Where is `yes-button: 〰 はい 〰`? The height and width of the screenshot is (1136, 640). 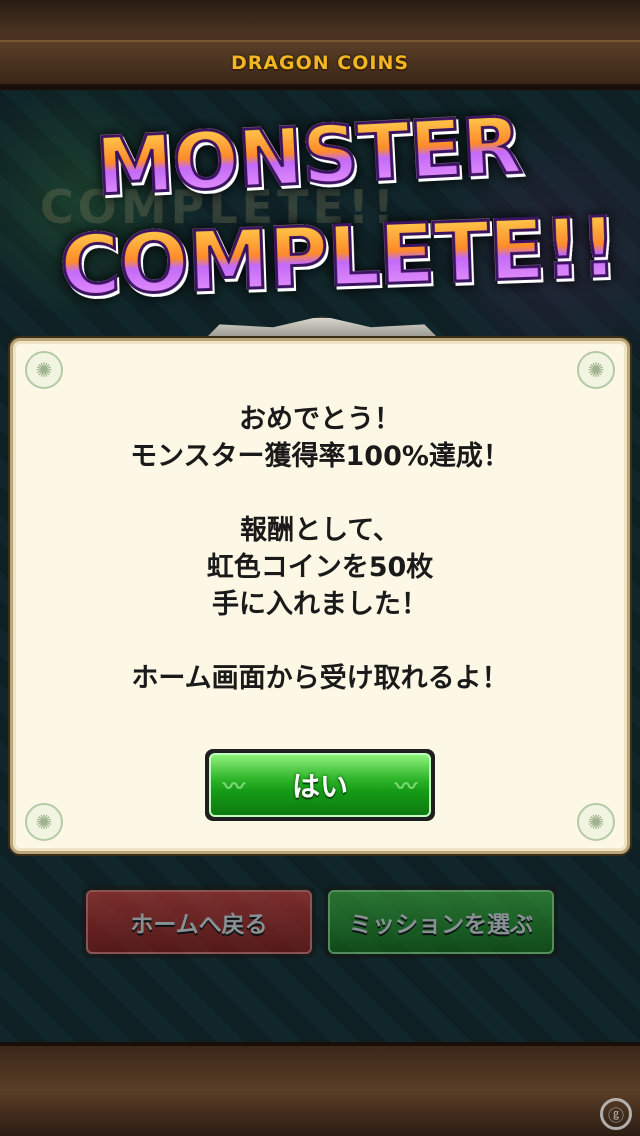 yes-button: 〰 はい 〰 is located at coordinates (320, 785).